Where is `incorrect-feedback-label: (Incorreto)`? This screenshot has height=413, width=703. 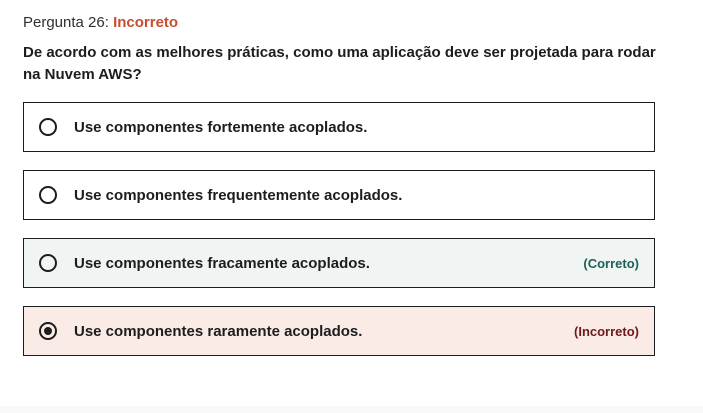 incorrect-feedback-label: (Incorreto) is located at coordinates (606, 331).